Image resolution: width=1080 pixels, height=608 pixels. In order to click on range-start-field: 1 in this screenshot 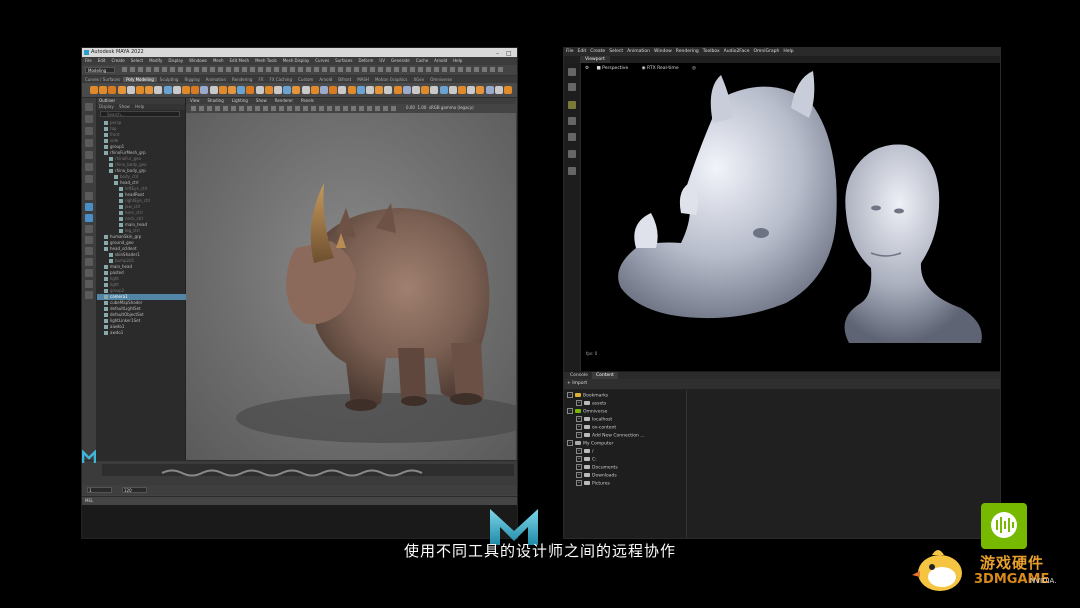, I will do `click(99, 490)`.